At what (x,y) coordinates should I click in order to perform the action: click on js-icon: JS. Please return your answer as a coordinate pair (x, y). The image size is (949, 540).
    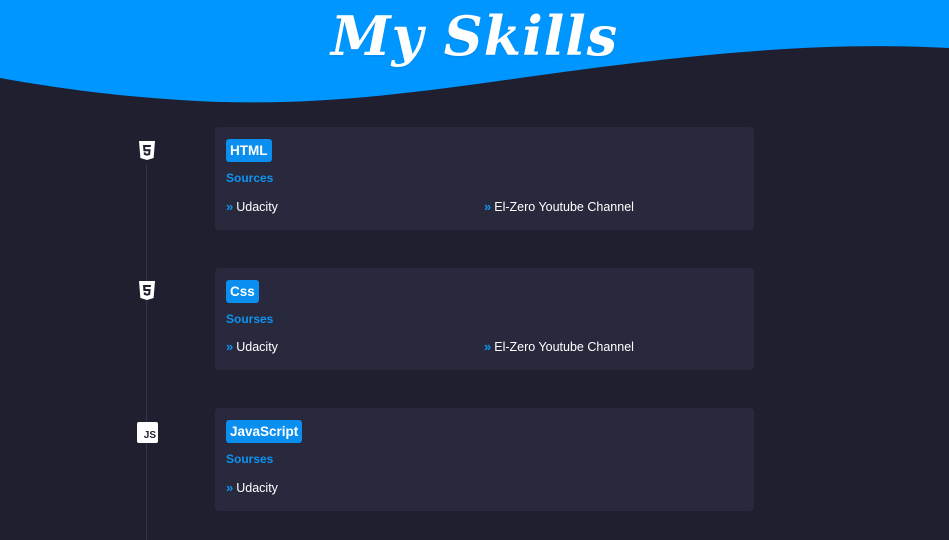
    Looking at the image, I should click on (147, 432).